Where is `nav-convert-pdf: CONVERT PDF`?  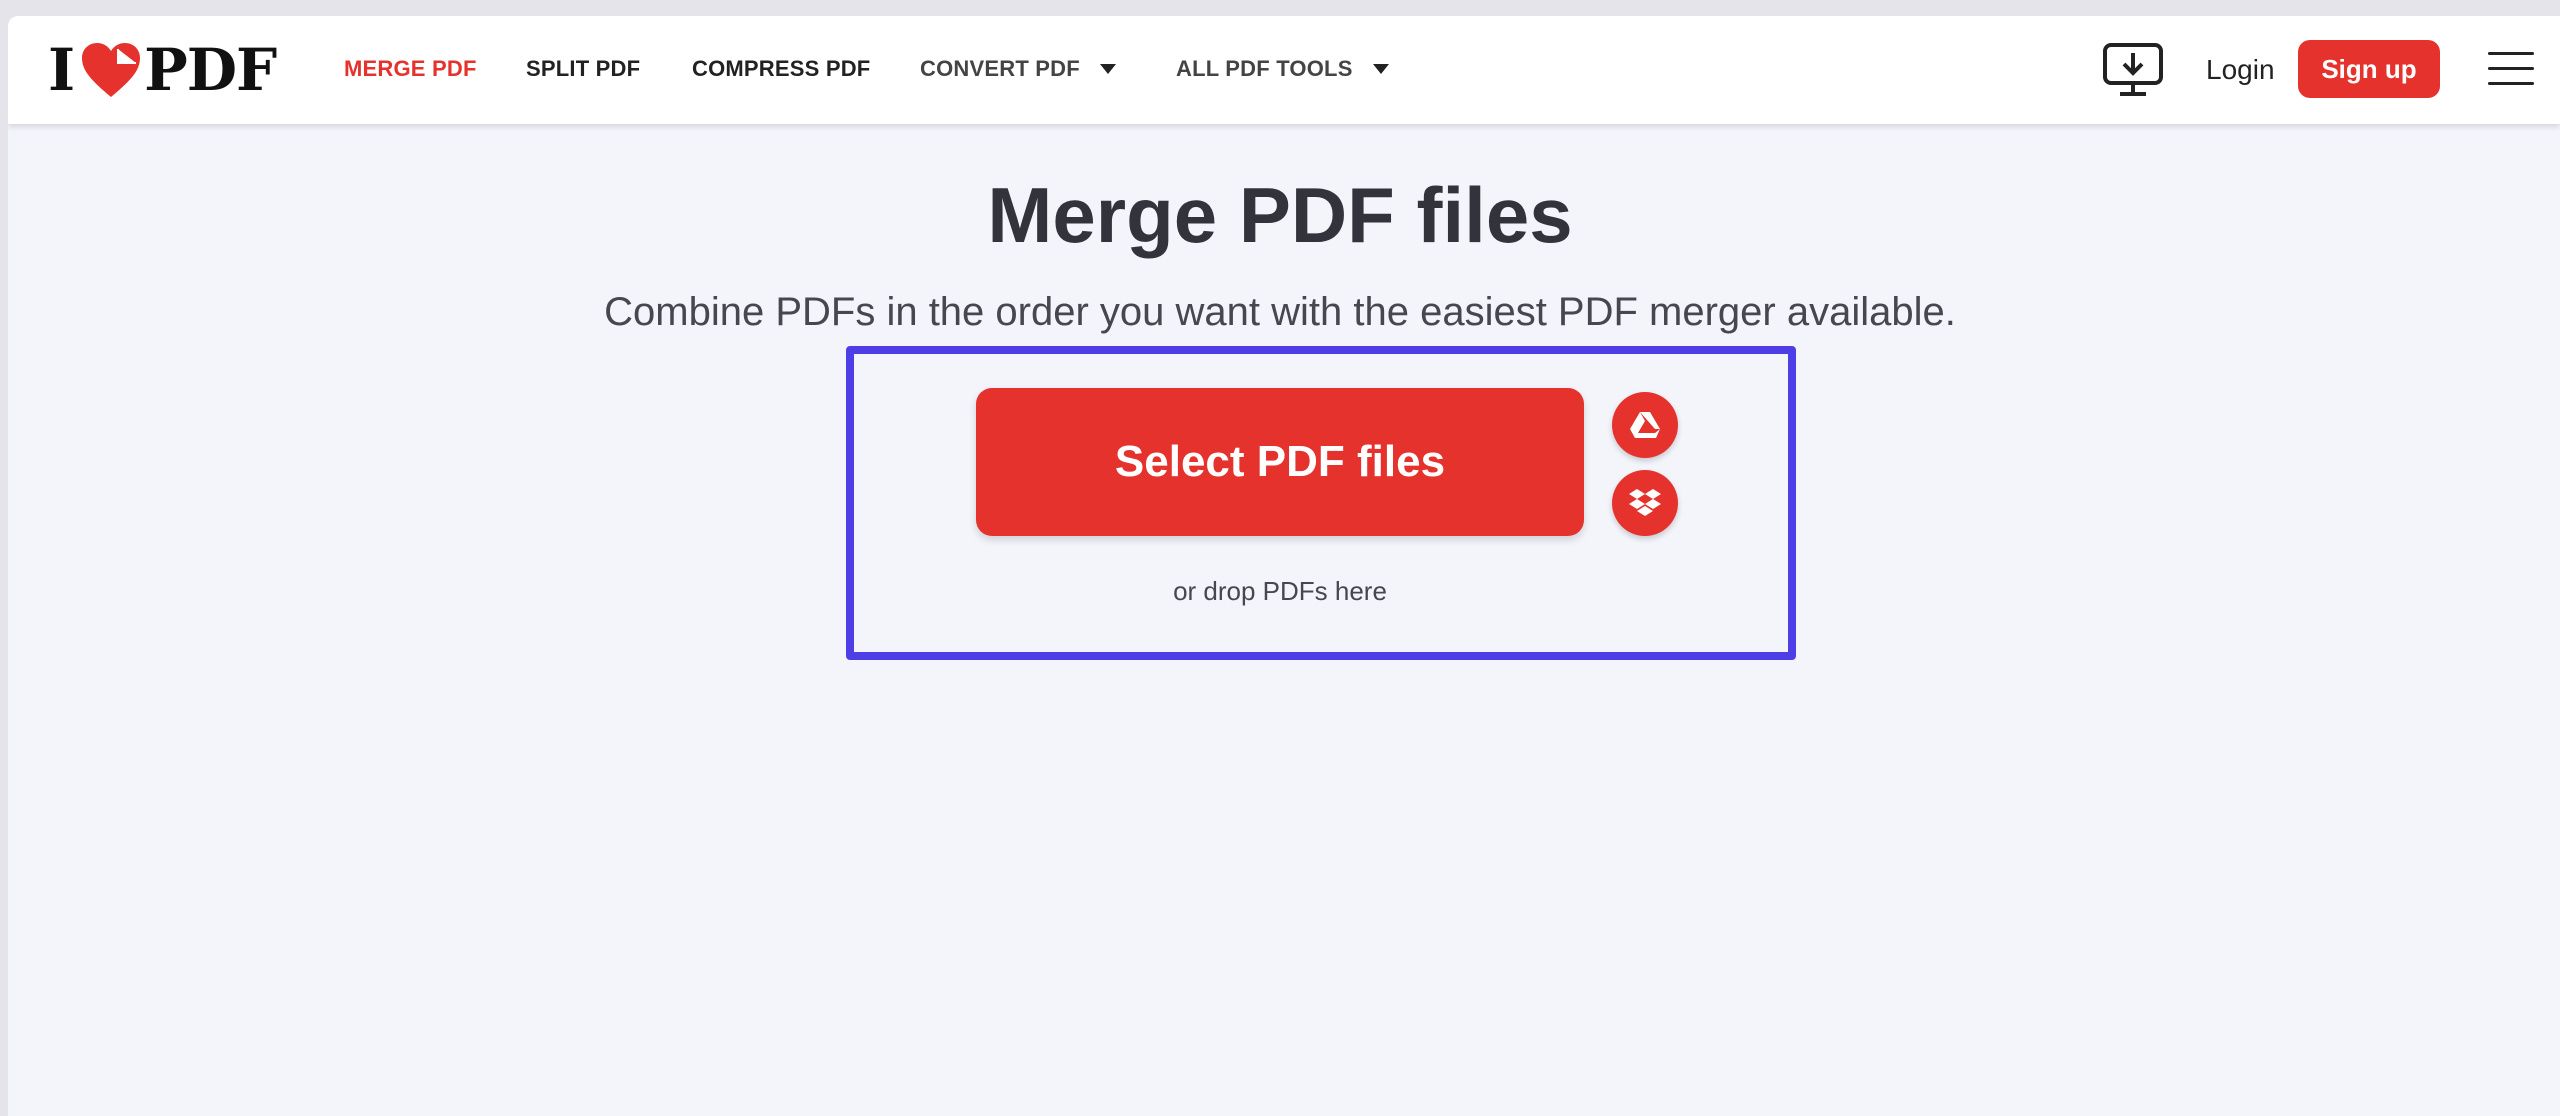
nav-convert-pdf: CONVERT PDF is located at coordinates (1018, 69).